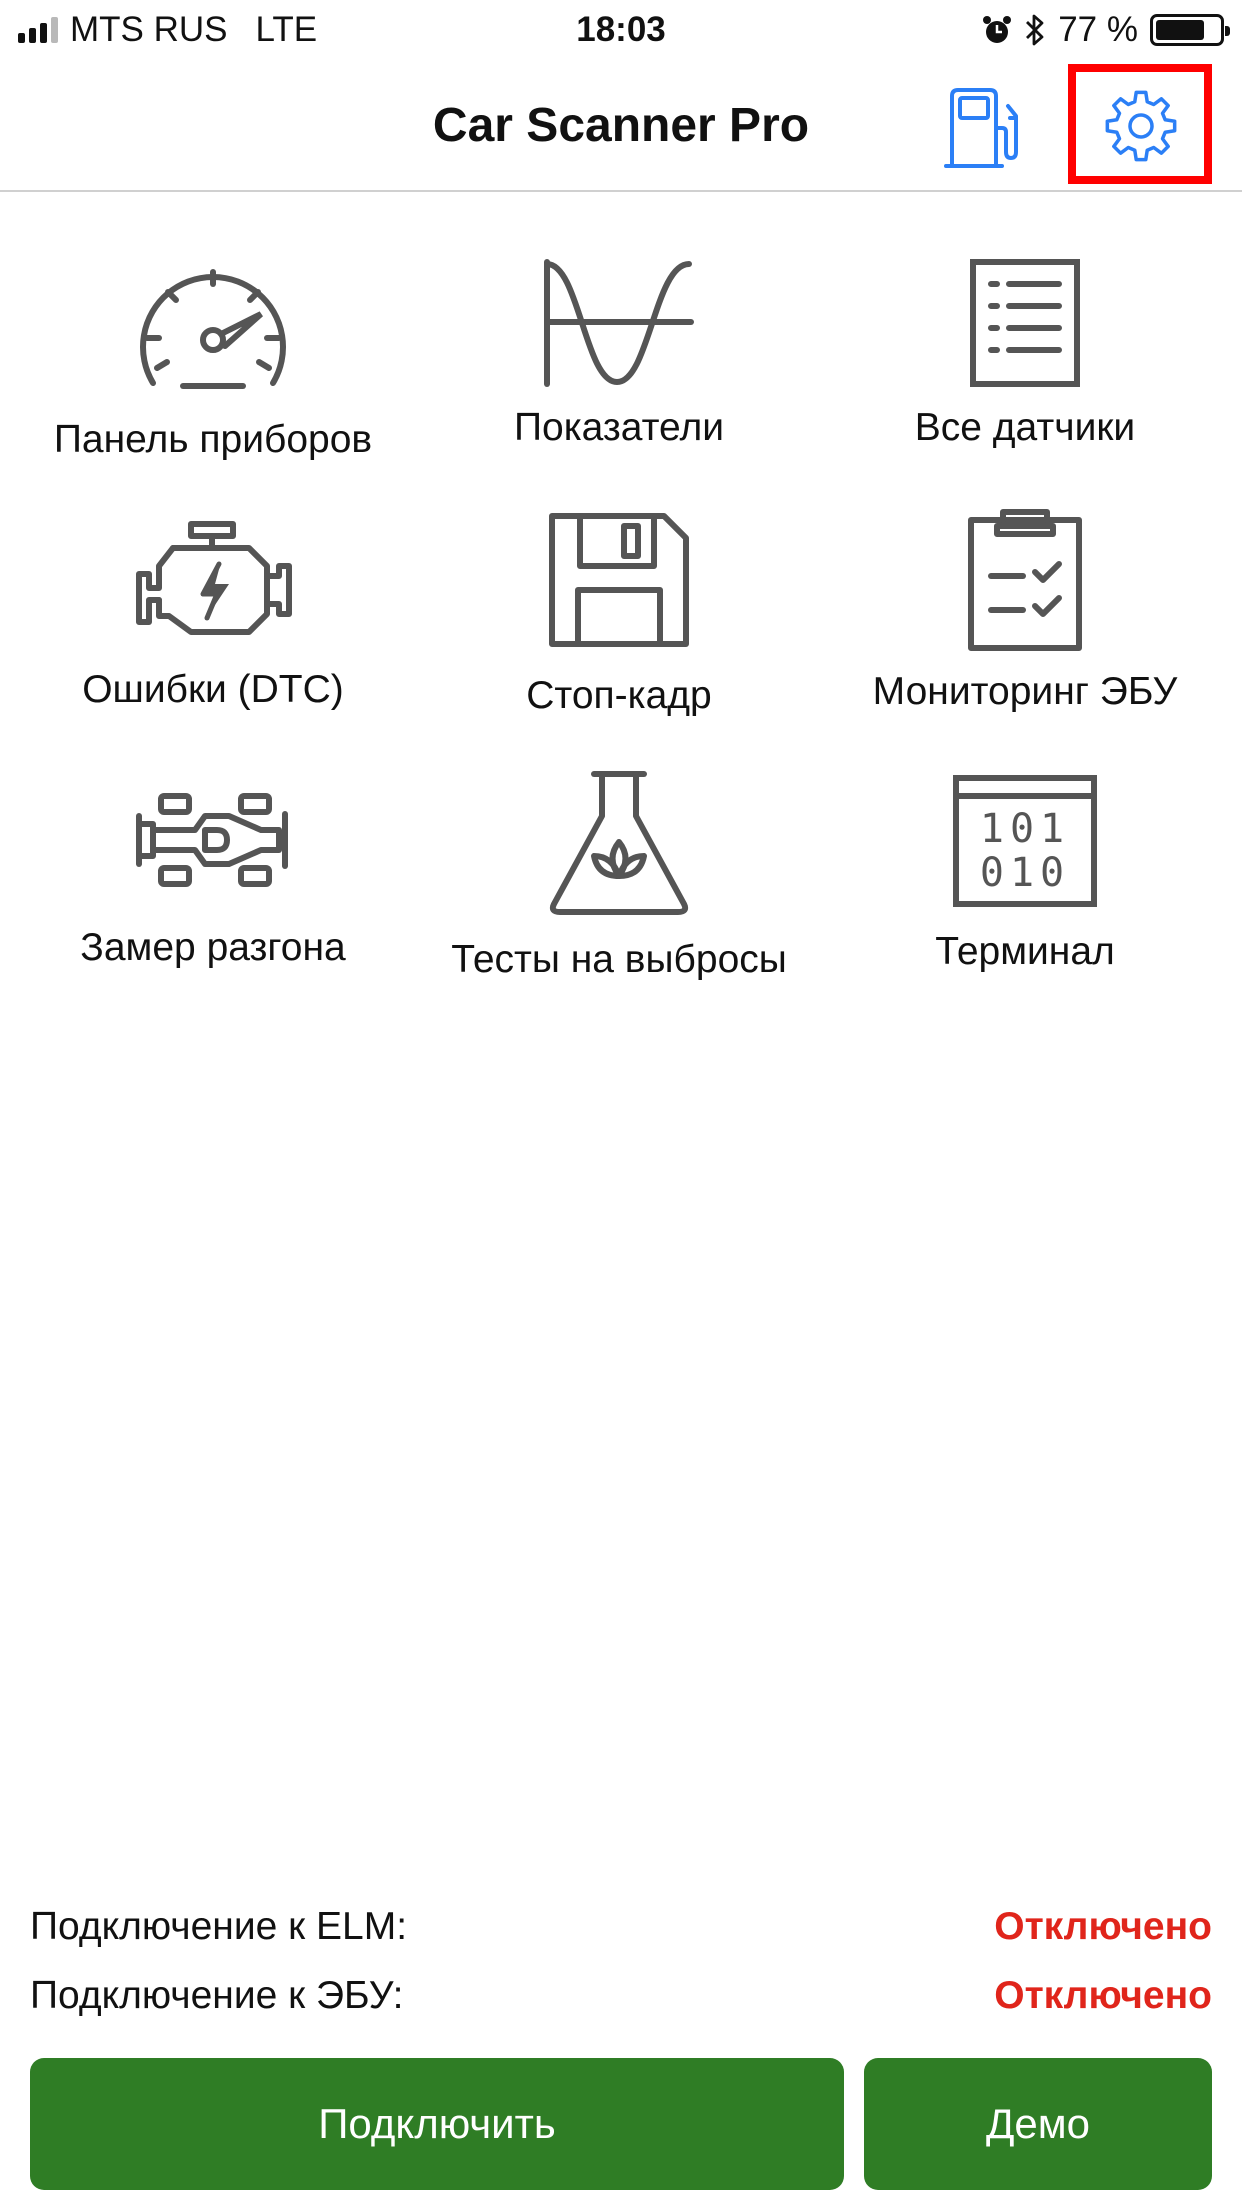  Describe the element at coordinates (1025, 580) in the screenshot. I see `clipboard-check-icon` at that location.